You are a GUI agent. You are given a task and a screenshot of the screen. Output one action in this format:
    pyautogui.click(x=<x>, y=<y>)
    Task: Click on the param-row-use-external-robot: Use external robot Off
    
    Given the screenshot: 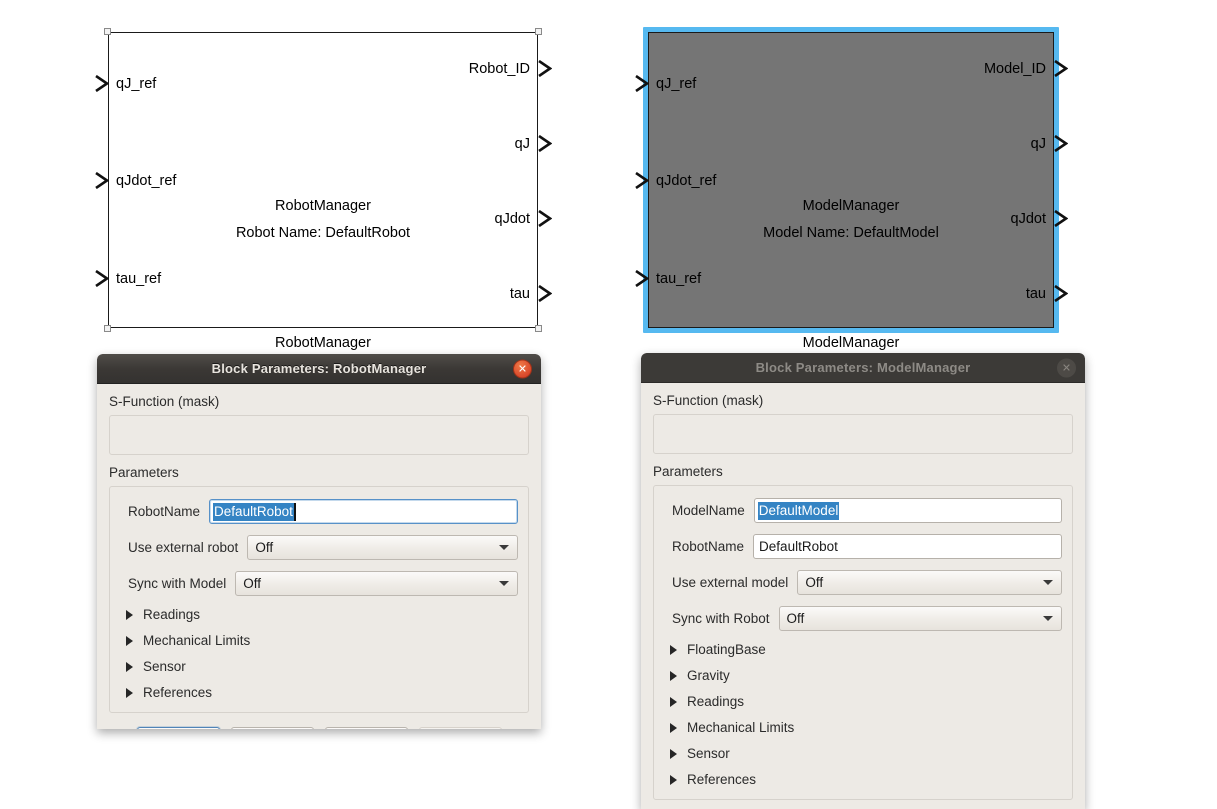 What is the action you would take?
    pyautogui.click(x=319, y=547)
    